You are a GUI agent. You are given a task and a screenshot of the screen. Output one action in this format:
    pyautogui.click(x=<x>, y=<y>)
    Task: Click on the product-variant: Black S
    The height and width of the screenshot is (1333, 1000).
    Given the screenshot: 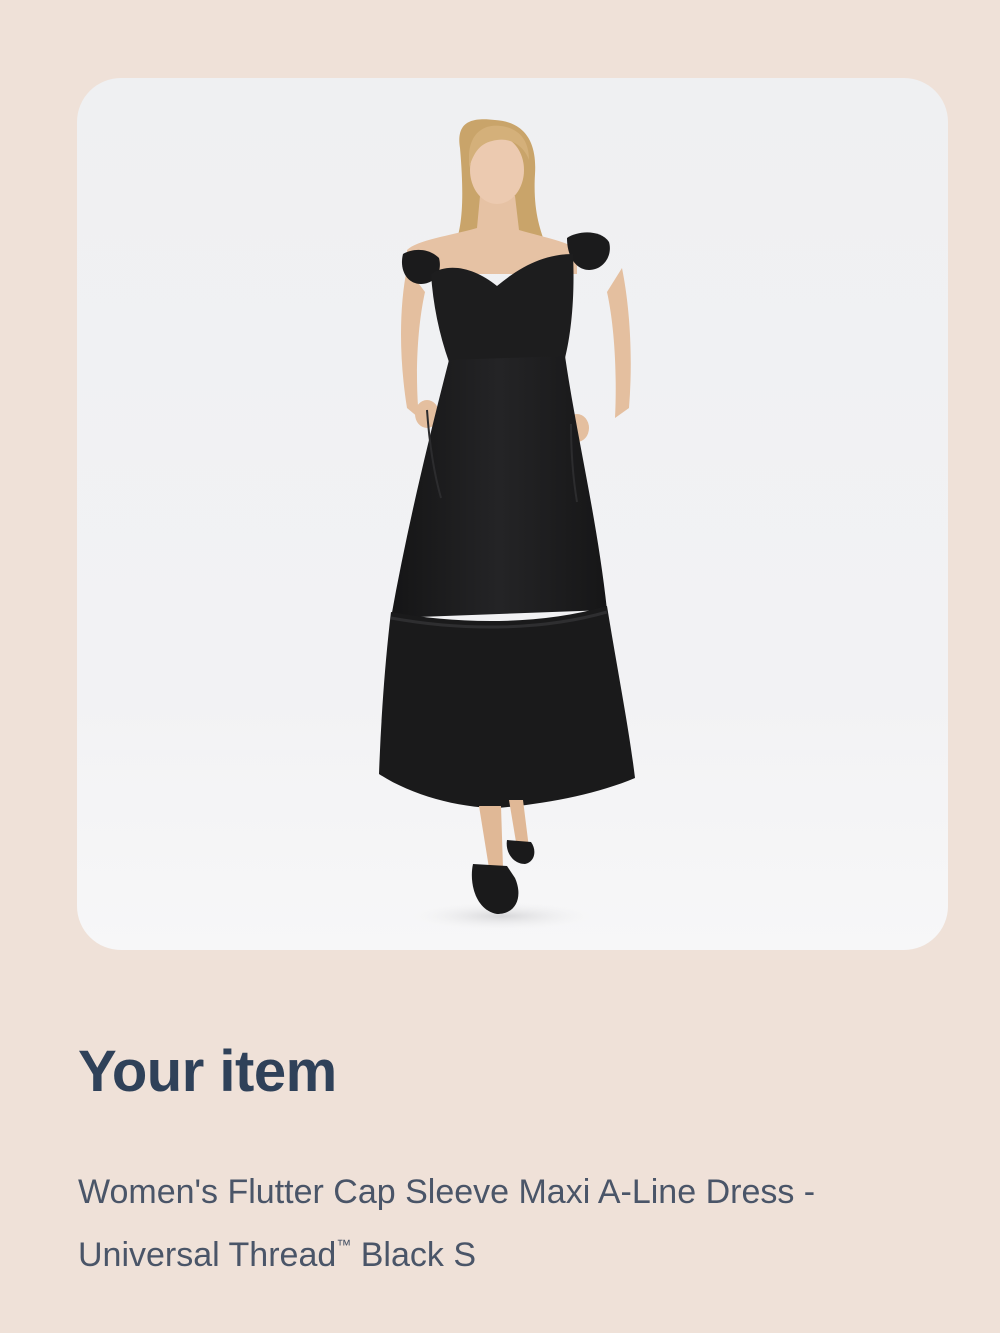 What is the action you would take?
    pyautogui.click(x=413, y=1255)
    